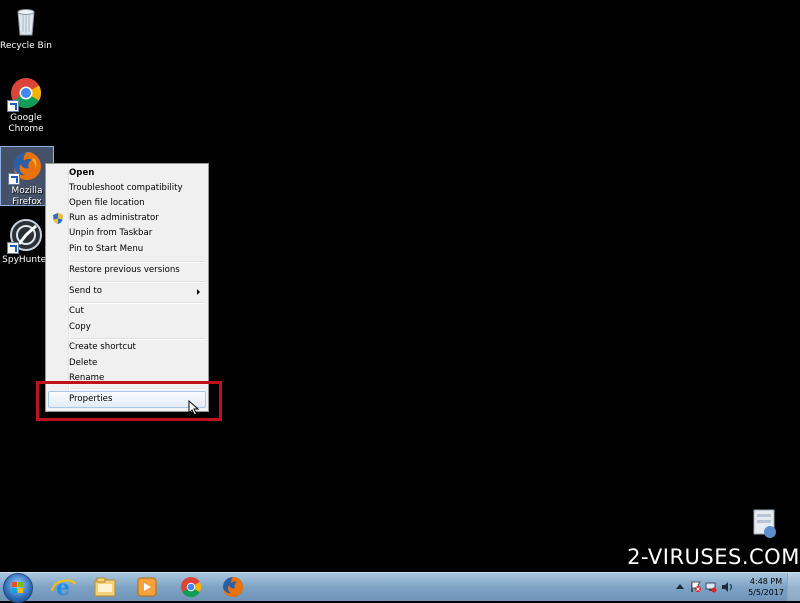  What do you see at coordinates (766, 592) in the screenshot?
I see `clock-date: 5/5/2017` at bounding box center [766, 592].